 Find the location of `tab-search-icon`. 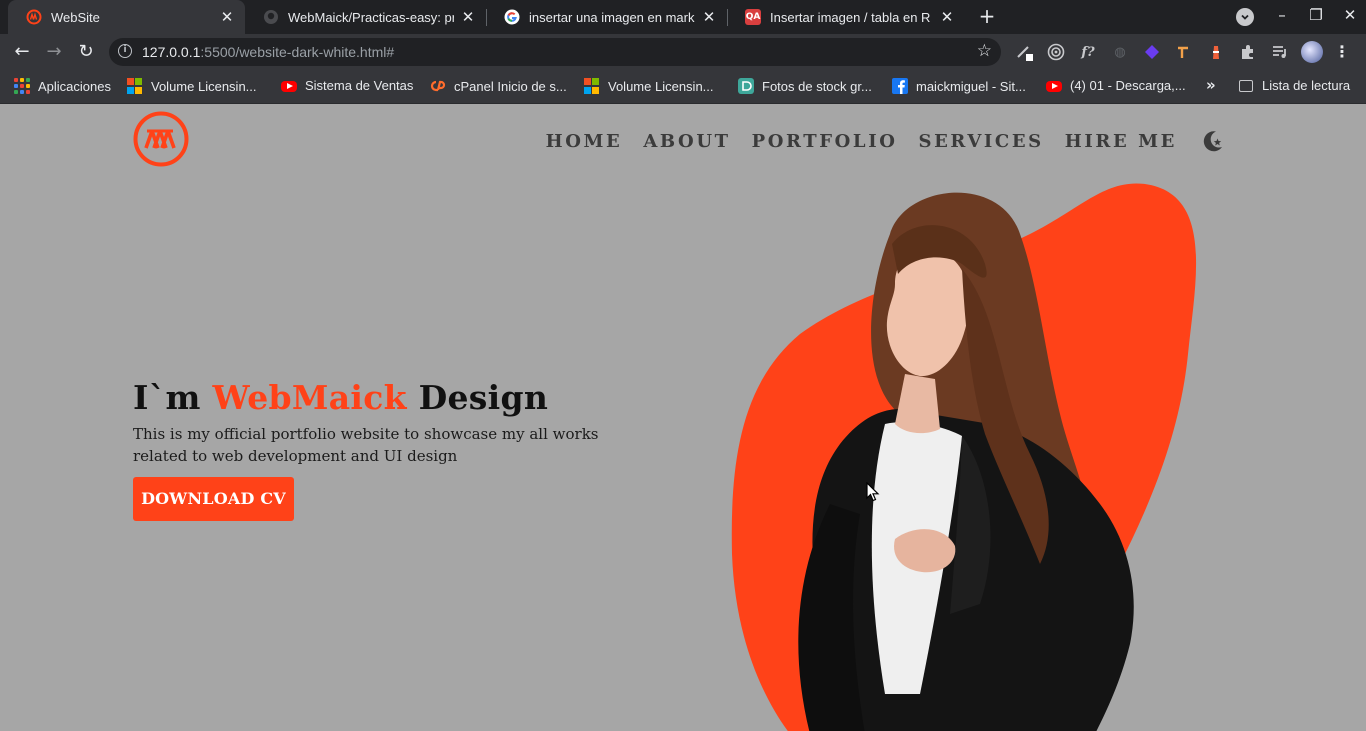

tab-search-icon is located at coordinates (1245, 17).